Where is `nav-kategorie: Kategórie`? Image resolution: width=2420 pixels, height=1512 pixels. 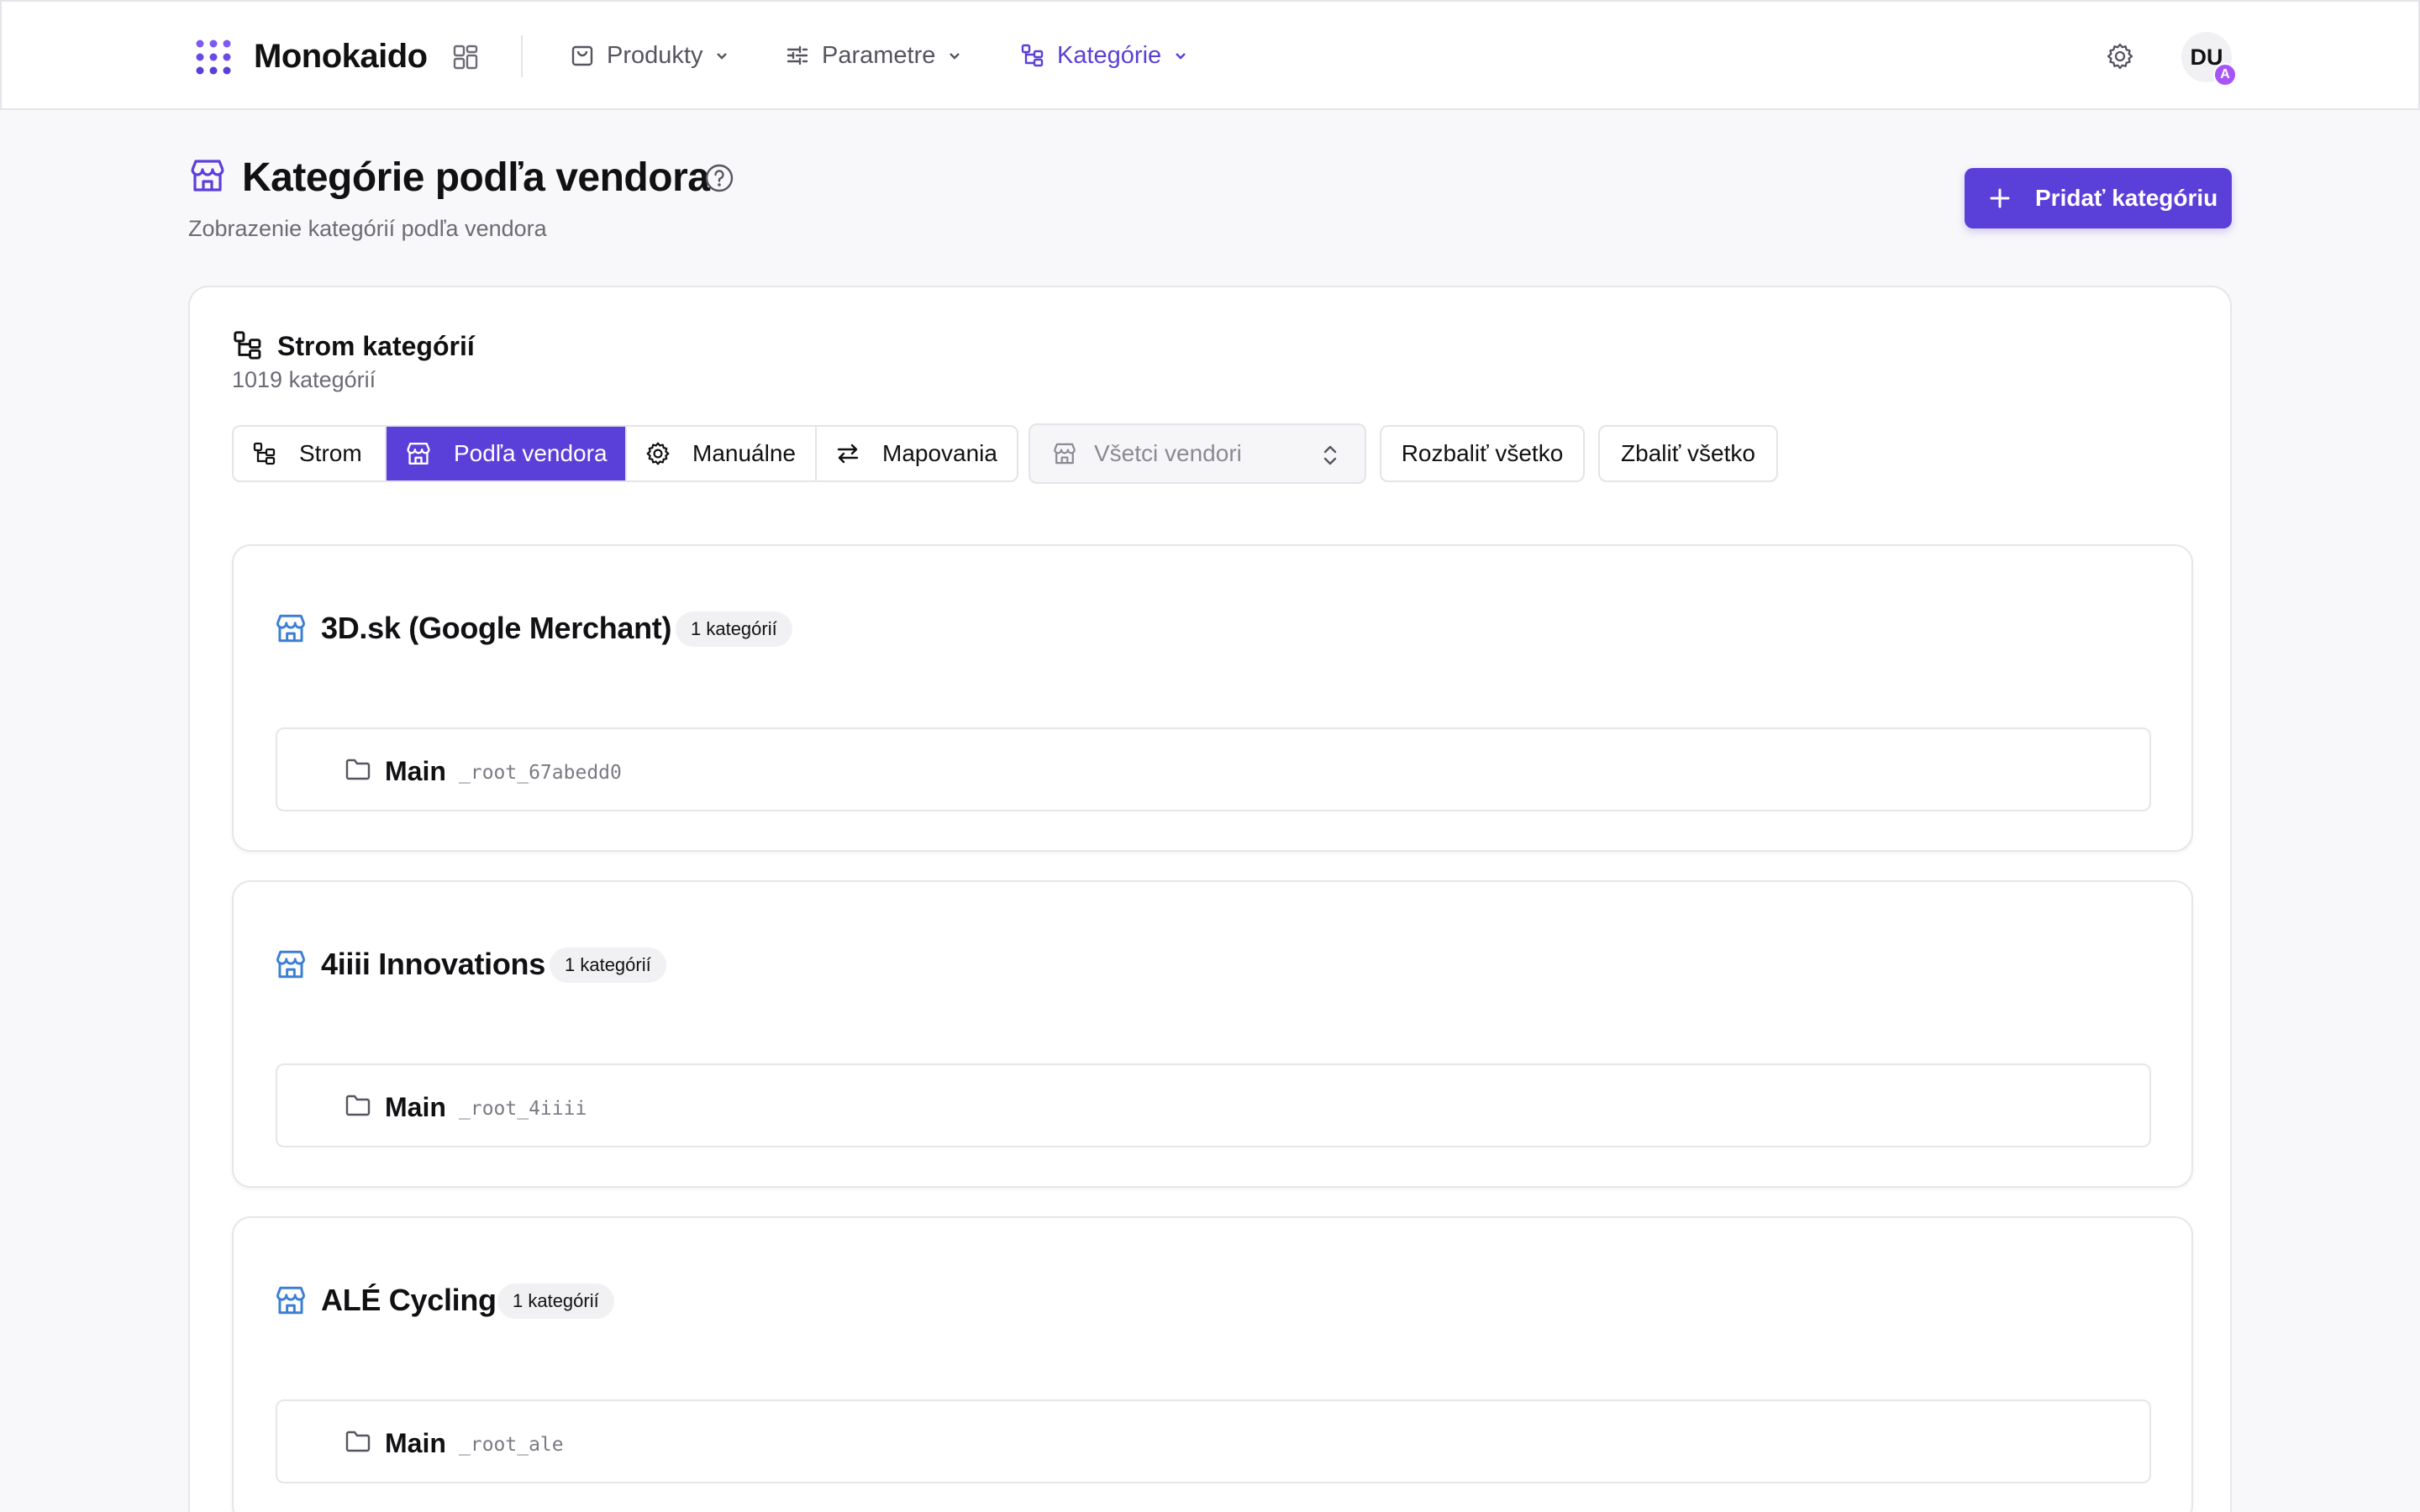 nav-kategorie: Kategórie is located at coordinates (1104, 55).